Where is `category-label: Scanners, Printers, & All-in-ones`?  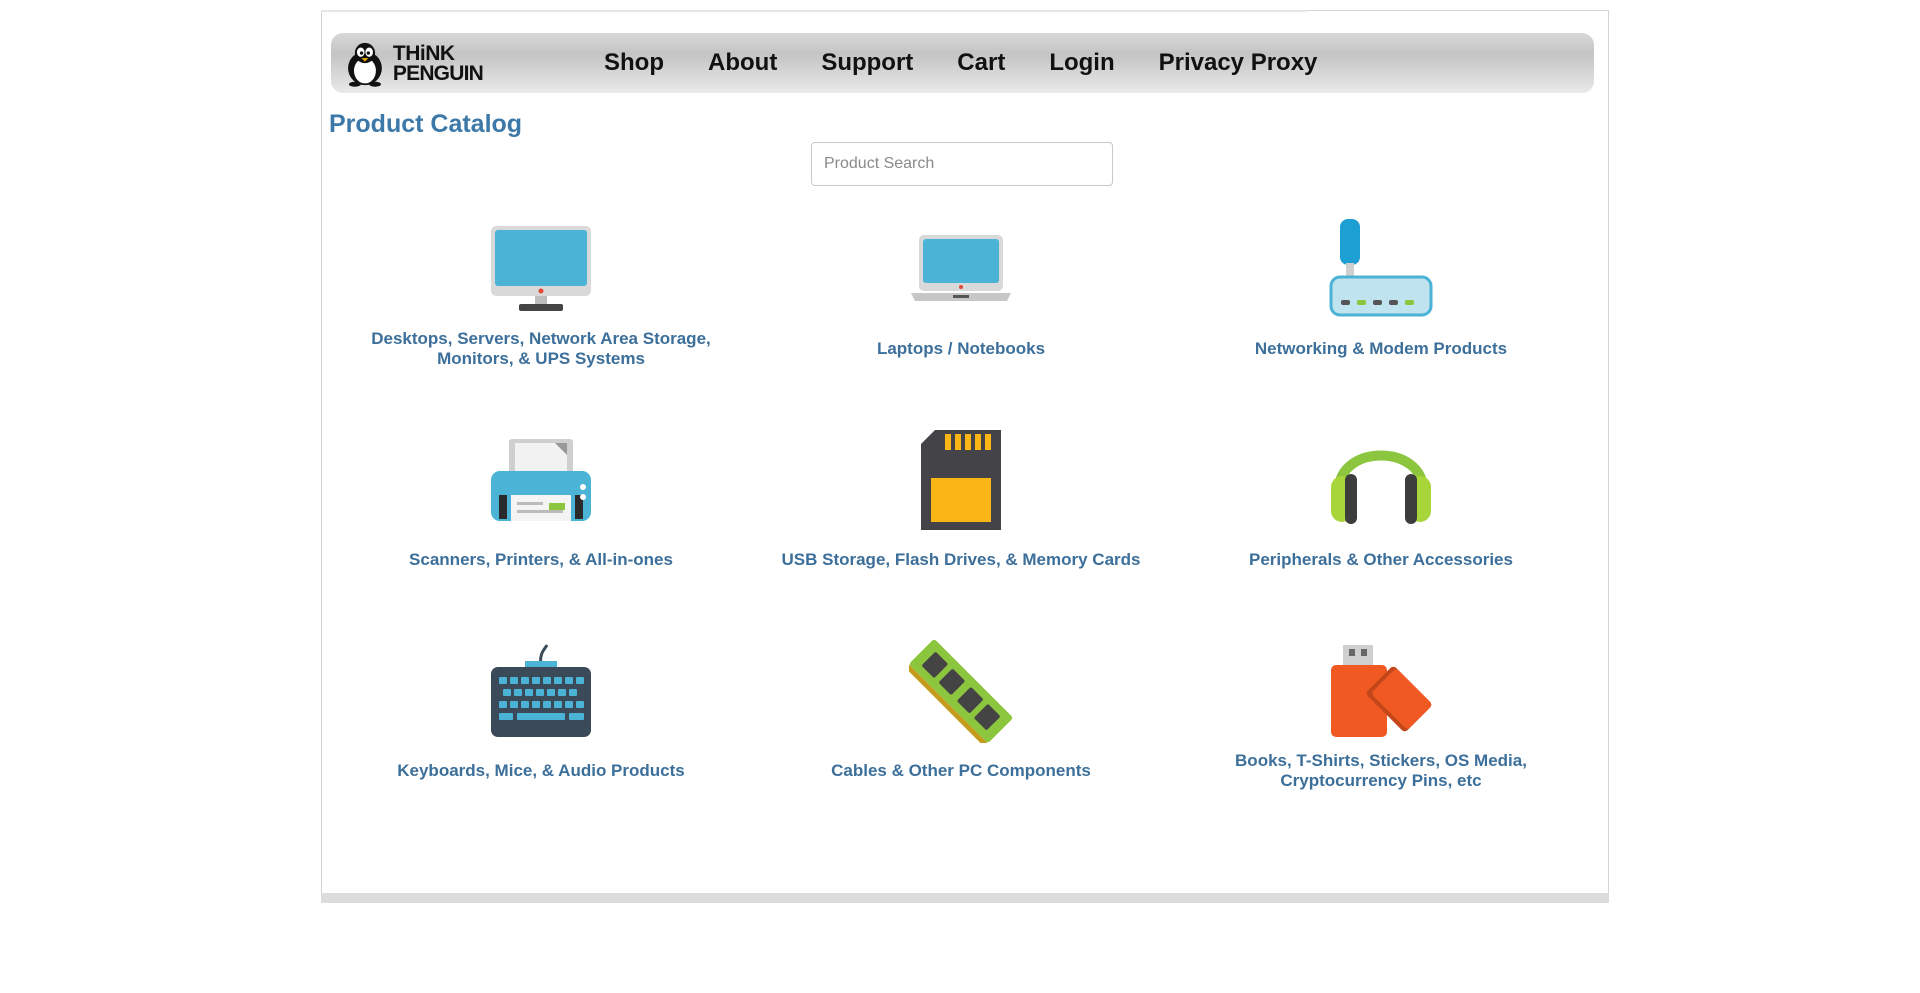
category-label: Scanners, Printers, & All-in-ones is located at coordinates (541, 559).